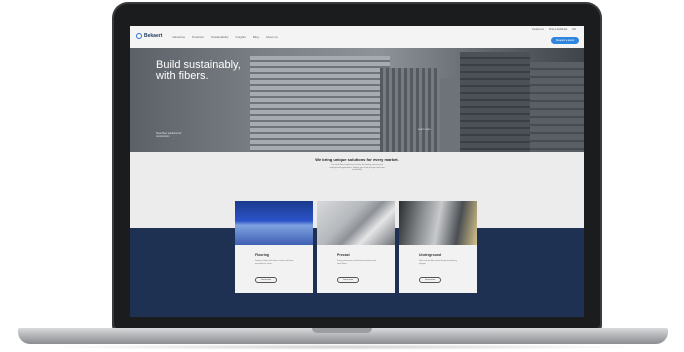 The height and width of the screenshot is (352, 684). I want to click on card-title: Flooring, so click(262, 255).